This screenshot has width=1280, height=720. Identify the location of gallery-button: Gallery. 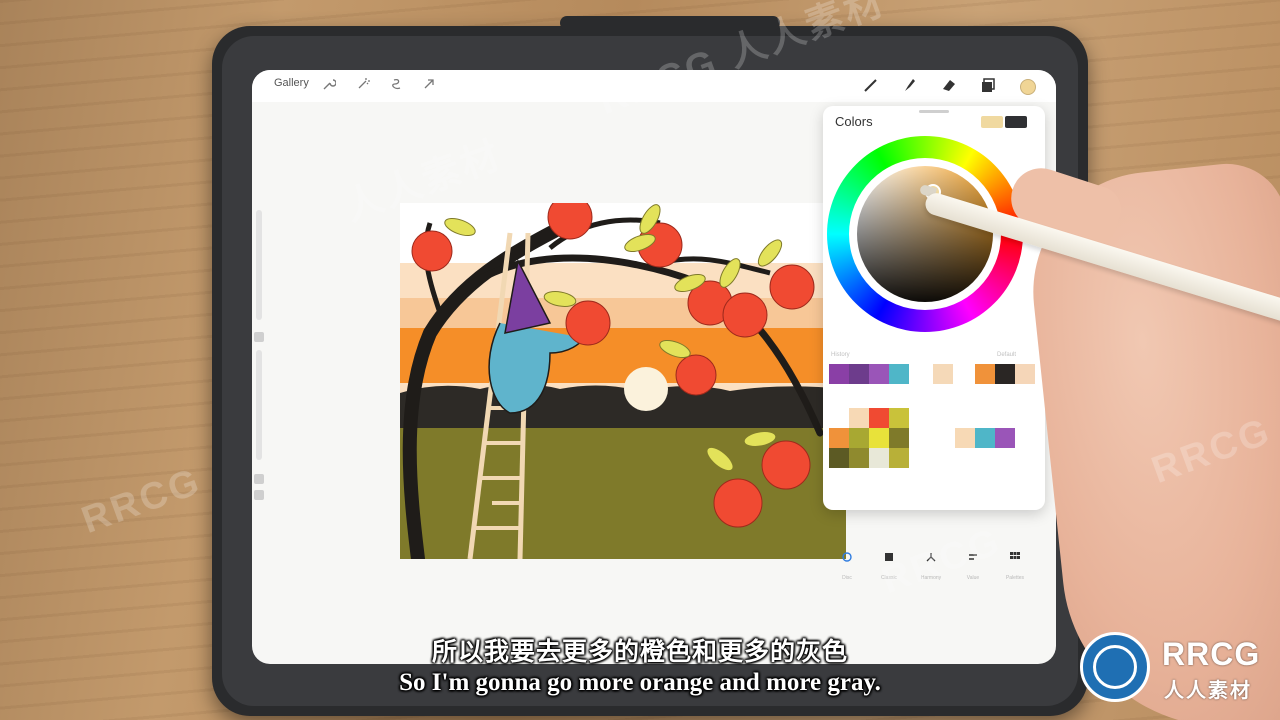
(291, 83).